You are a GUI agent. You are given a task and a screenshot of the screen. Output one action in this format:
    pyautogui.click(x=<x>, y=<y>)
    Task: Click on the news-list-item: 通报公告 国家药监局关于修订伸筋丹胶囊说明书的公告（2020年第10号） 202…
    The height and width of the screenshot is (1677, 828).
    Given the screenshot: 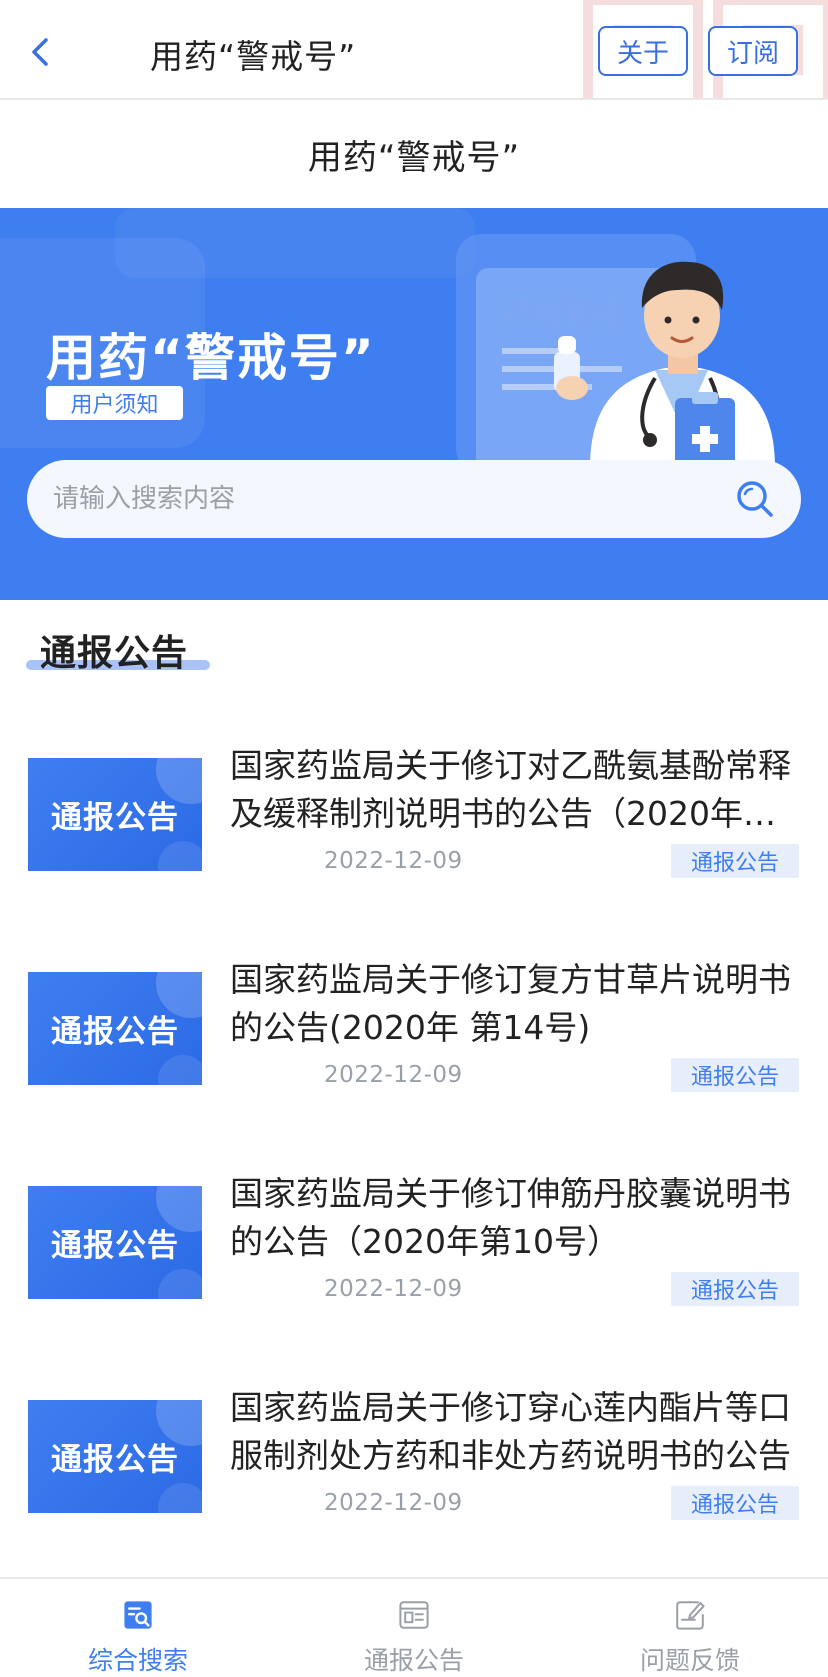 What is the action you would take?
    pyautogui.click(x=414, y=1280)
    